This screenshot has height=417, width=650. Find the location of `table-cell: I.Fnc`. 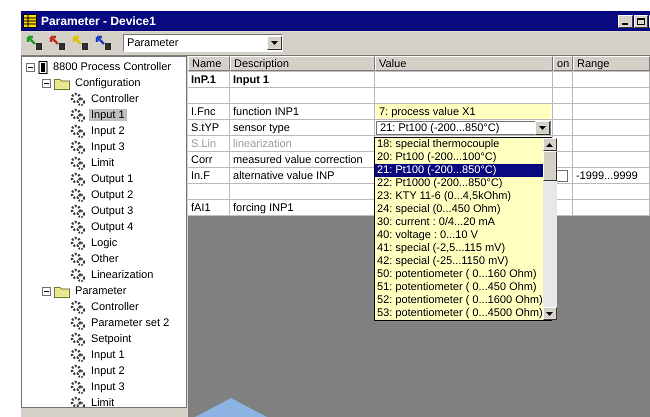

table-cell: I.Fnc is located at coordinates (203, 112).